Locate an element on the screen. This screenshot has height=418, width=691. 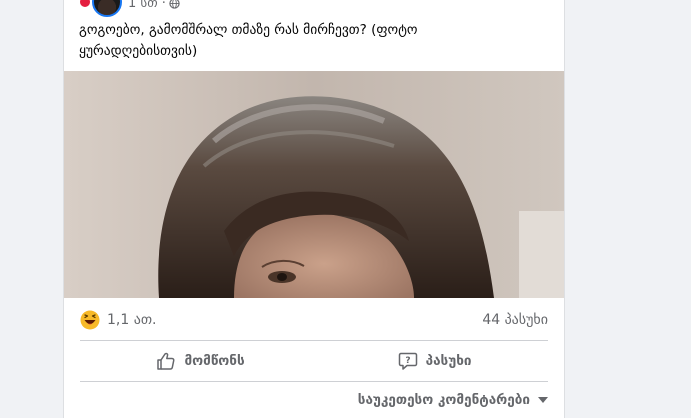
like-button: მომწონს is located at coordinates (200, 361).